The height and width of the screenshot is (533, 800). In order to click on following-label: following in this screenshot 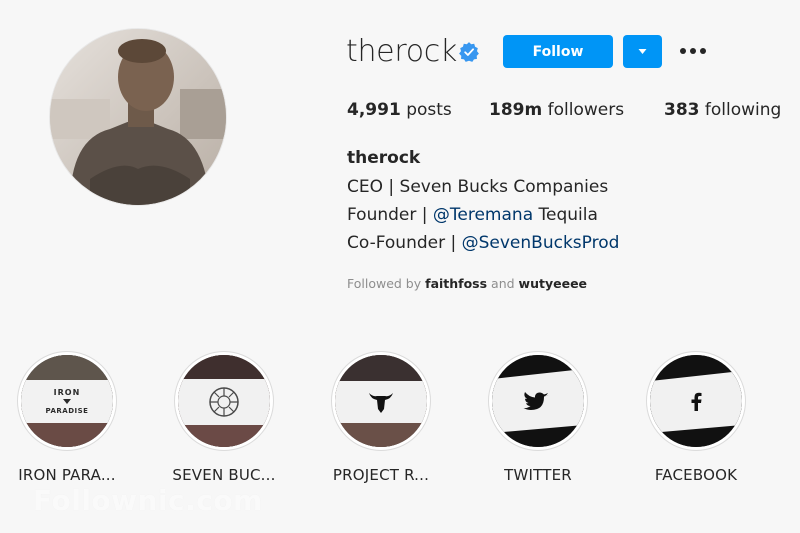, I will do `click(743, 110)`.